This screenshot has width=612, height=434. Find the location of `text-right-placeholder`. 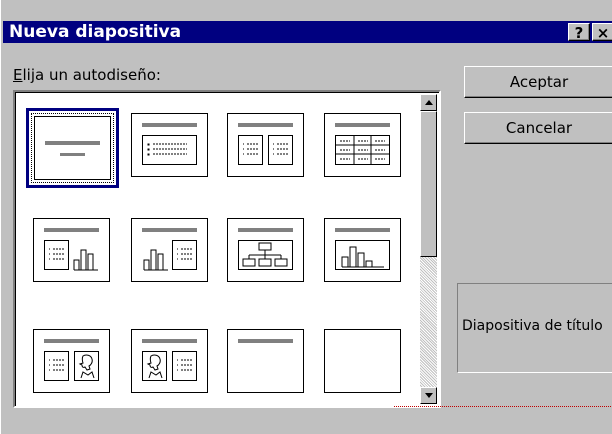

text-right-placeholder is located at coordinates (280, 150).